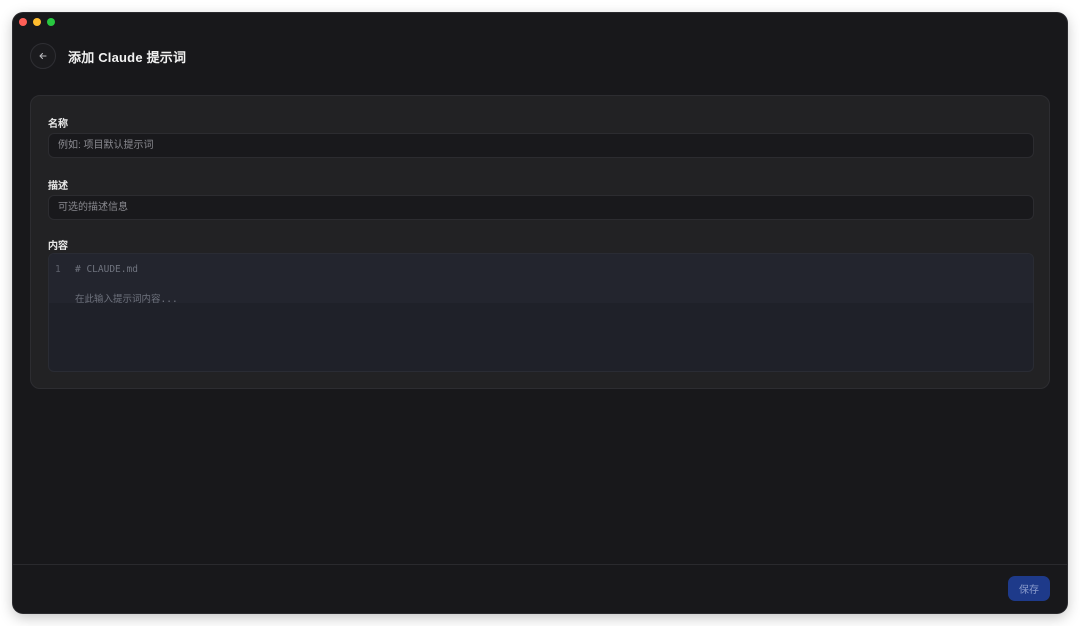 The width and height of the screenshot is (1080, 626). Describe the element at coordinates (541, 278) in the screenshot. I see `editor-active-line` at that location.